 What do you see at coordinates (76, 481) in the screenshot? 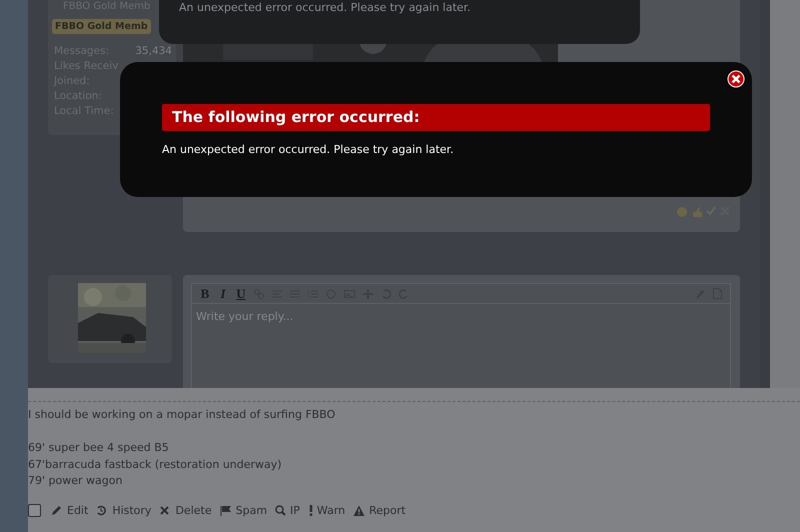
I see `signature-line: 79' power wagon` at bounding box center [76, 481].